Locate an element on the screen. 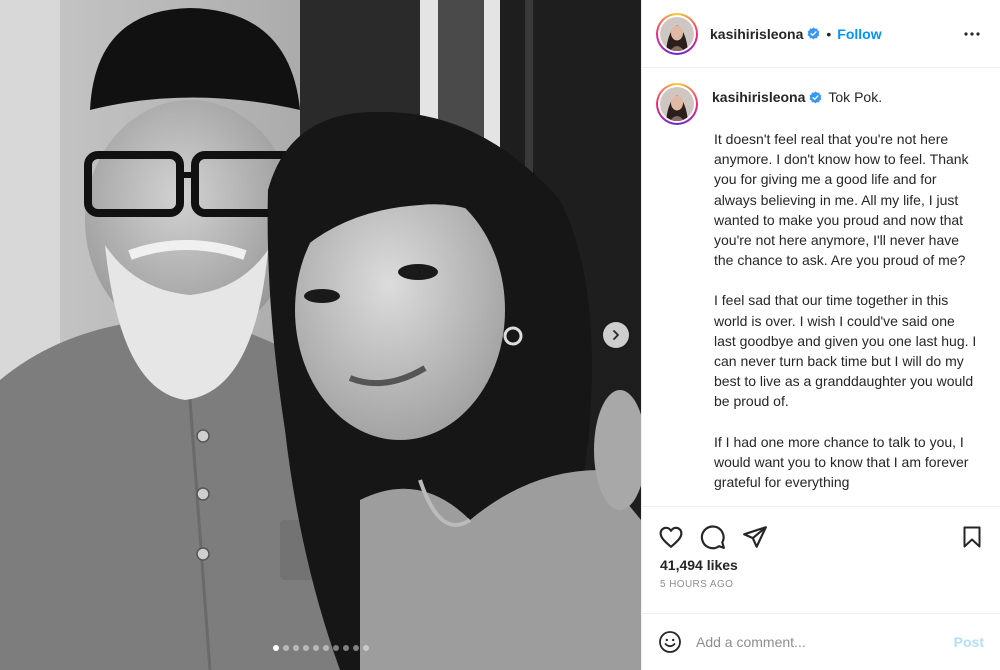 The width and height of the screenshot is (1000, 670). likes-count: 41,494 likes is located at coordinates (821, 564).